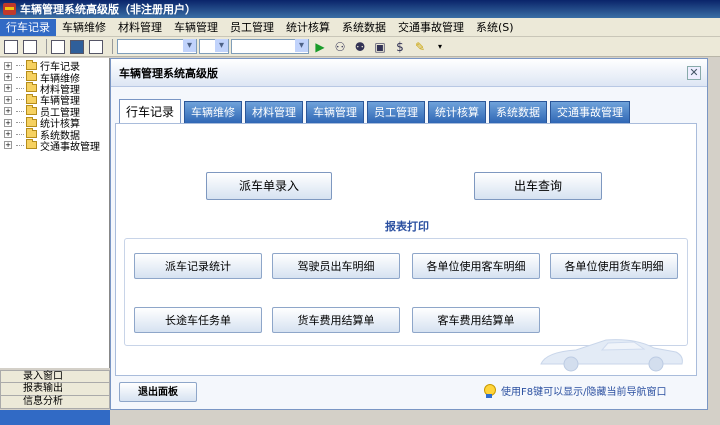 The width and height of the screenshot is (720, 425). Describe the element at coordinates (538, 186) in the screenshot. I see `dispatch-query-button: 出车查询` at that location.